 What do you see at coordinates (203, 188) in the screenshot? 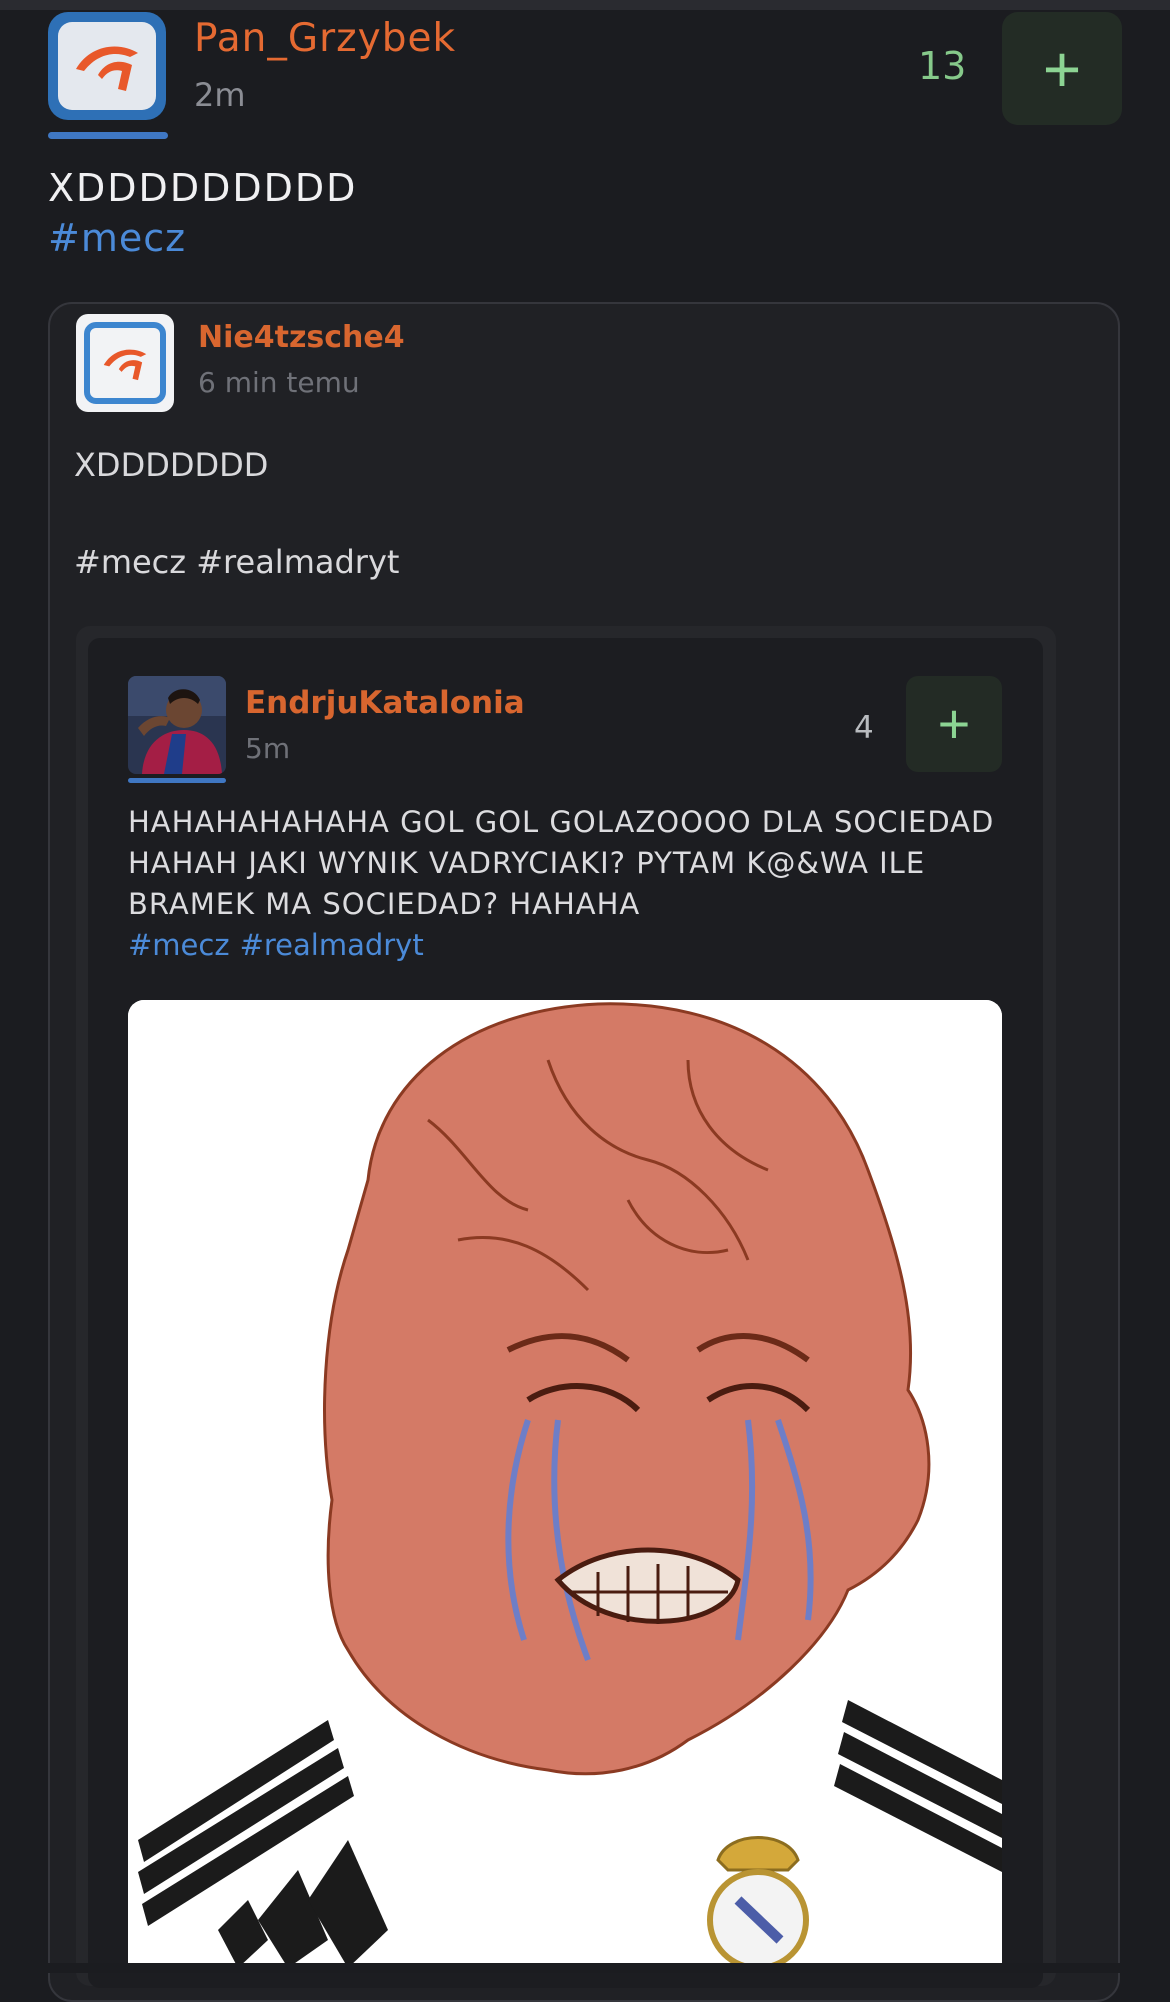
I see `post-text: XDDDDDDDDD` at bounding box center [203, 188].